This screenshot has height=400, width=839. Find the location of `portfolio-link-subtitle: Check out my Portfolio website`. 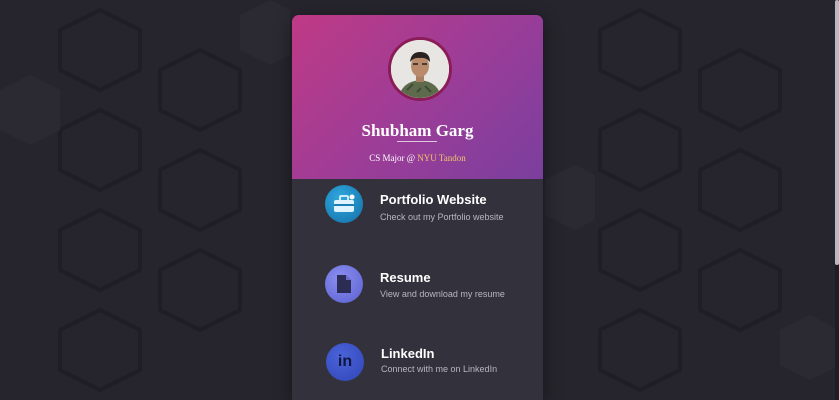

portfolio-link-subtitle: Check out my Portfolio website is located at coordinates (442, 217).